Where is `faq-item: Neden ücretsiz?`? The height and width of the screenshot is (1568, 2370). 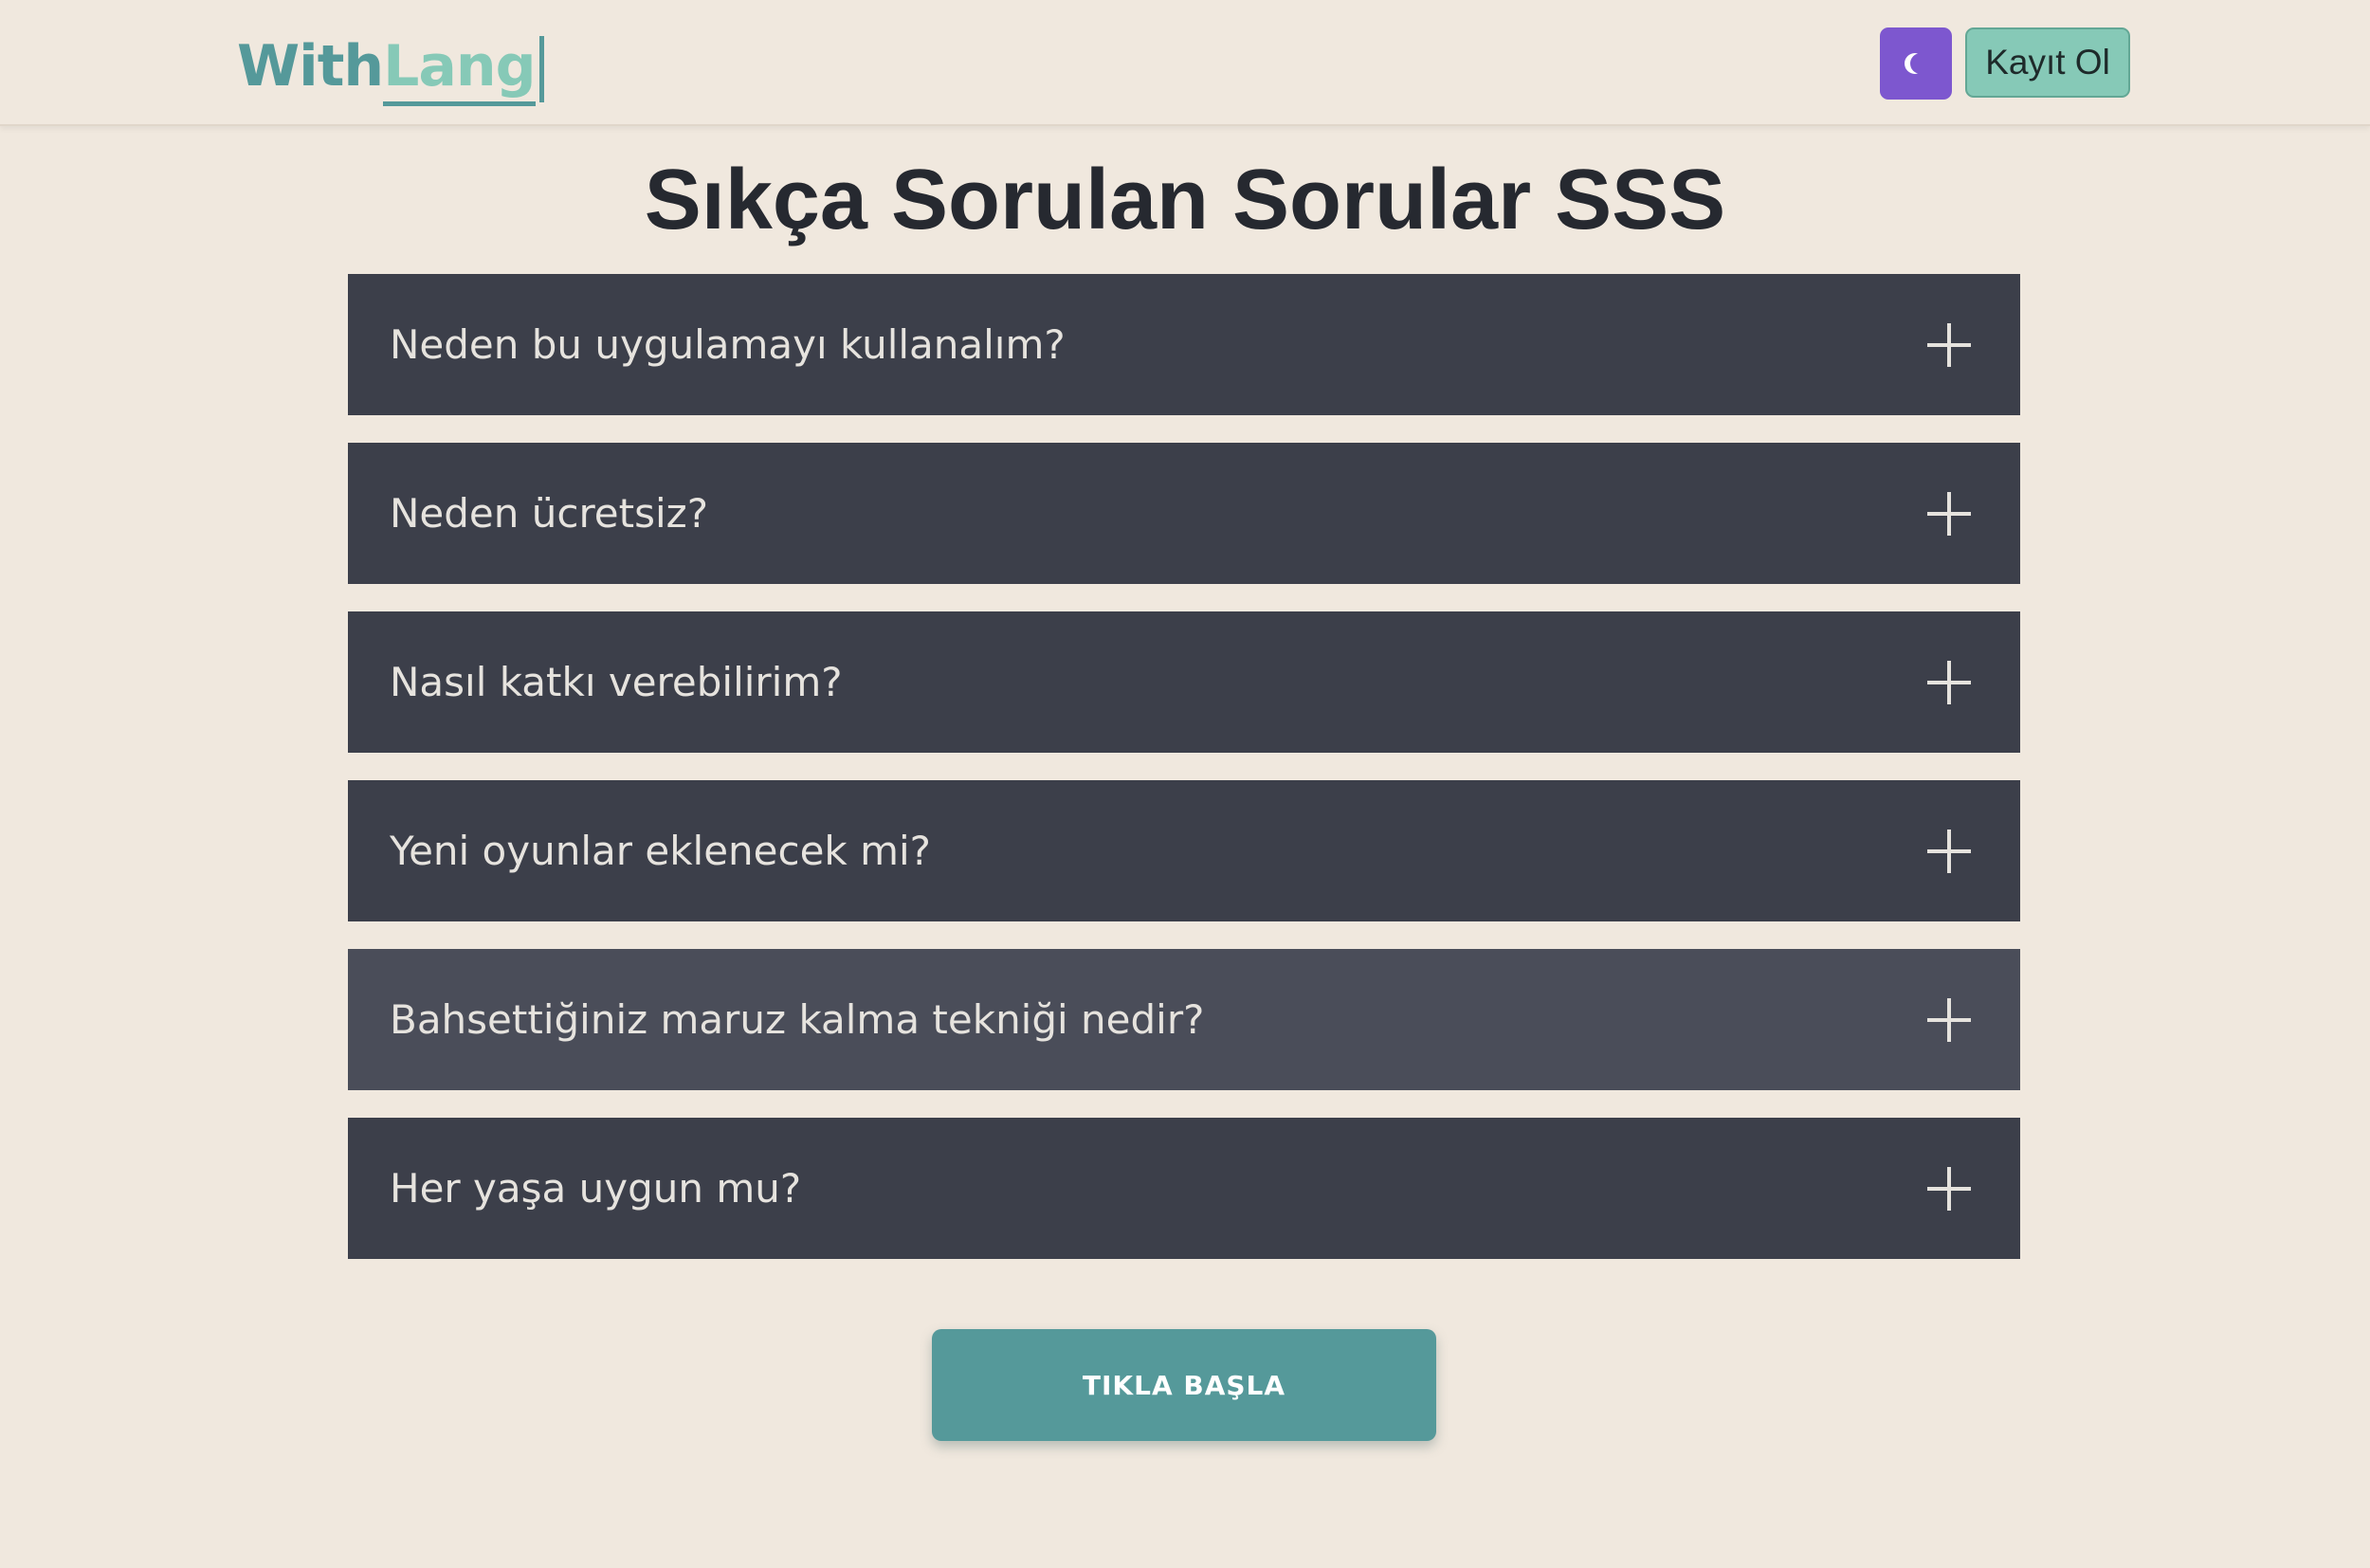
faq-item: Neden ücretsiz? is located at coordinates (1184, 513).